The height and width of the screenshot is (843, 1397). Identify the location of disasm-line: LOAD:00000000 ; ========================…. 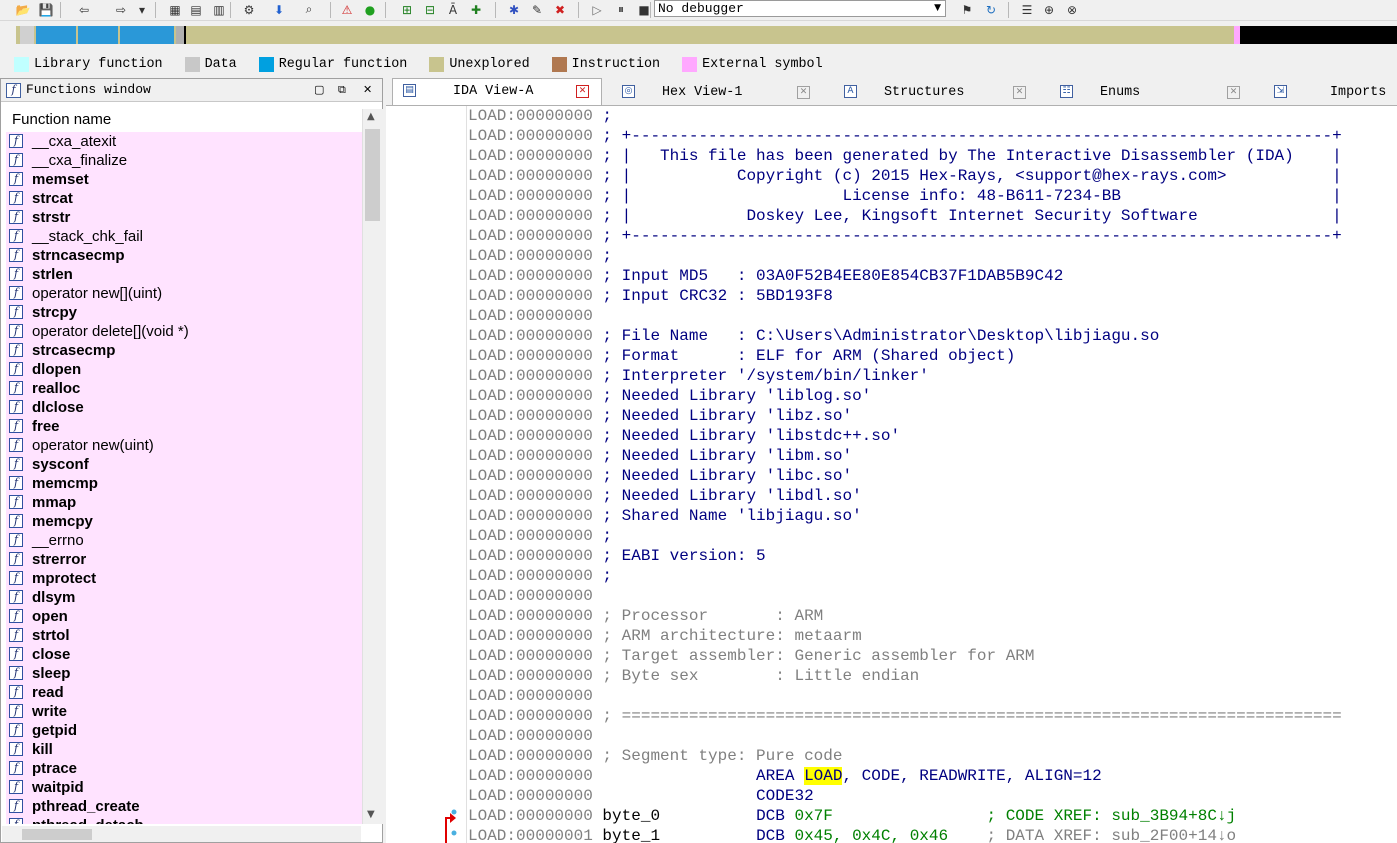
(905, 716).